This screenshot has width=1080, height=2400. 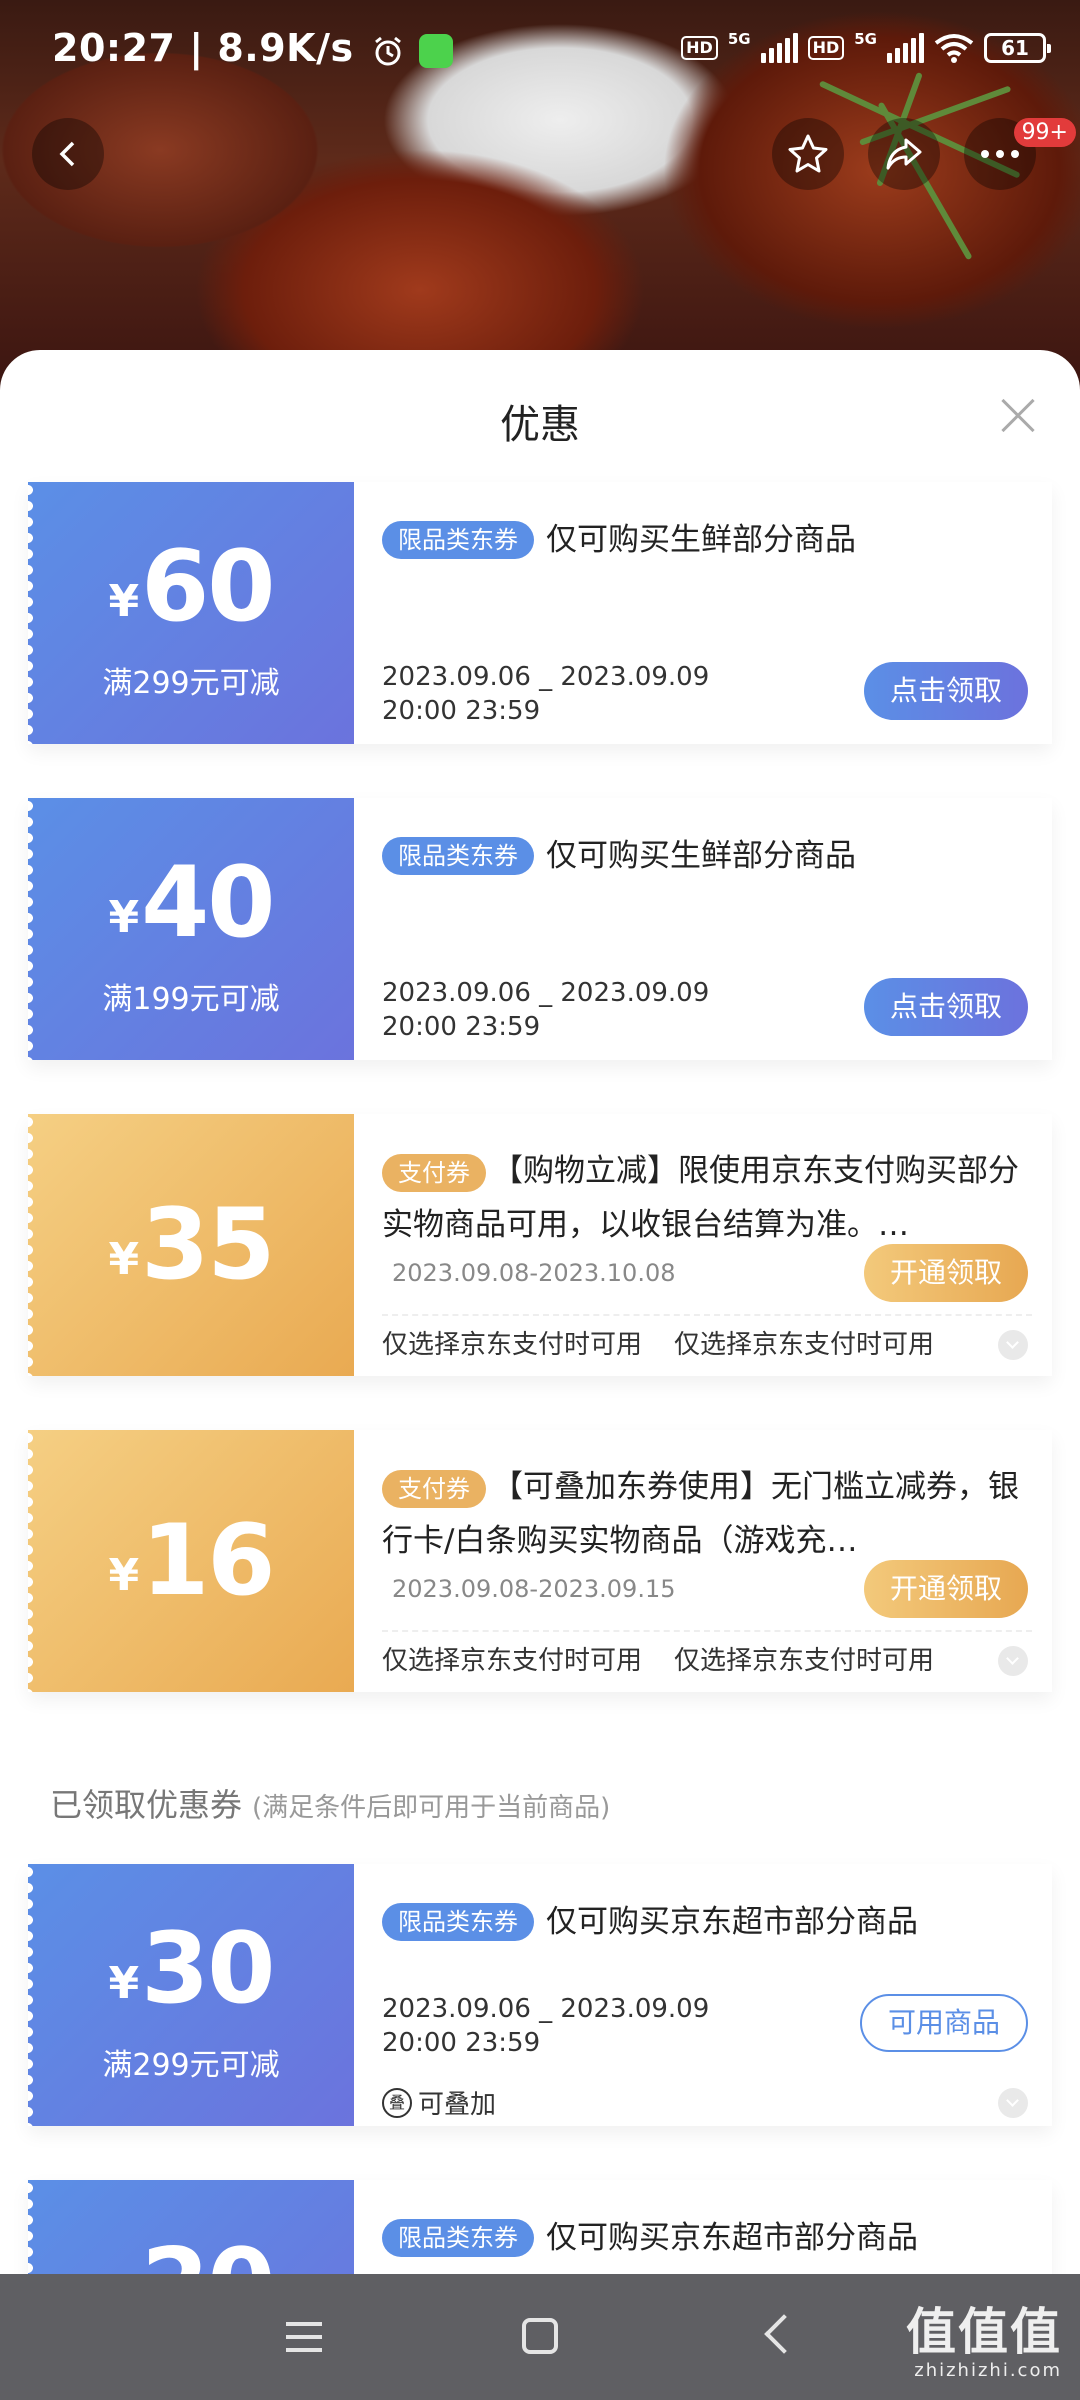 What do you see at coordinates (988, 2370) in the screenshot?
I see `watermark-url: zhizhizhi.com` at bounding box center [988, 2370].